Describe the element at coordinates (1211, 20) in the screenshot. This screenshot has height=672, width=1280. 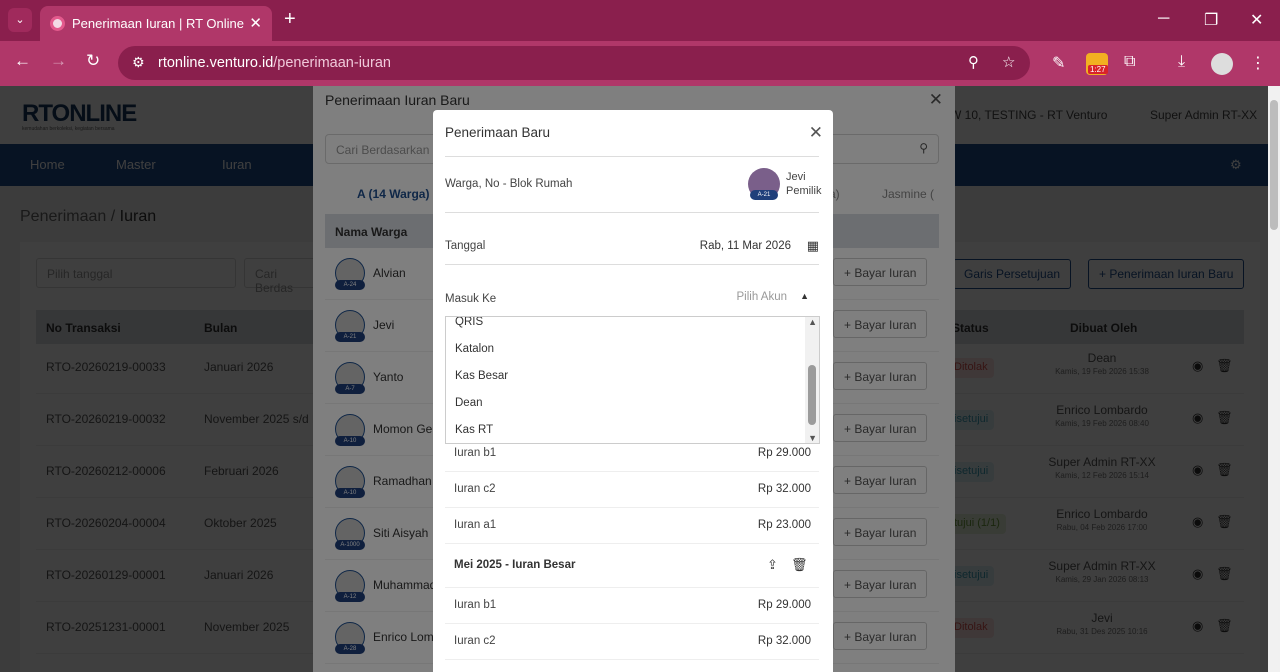
I see `restore-icon: ❐` at that location.